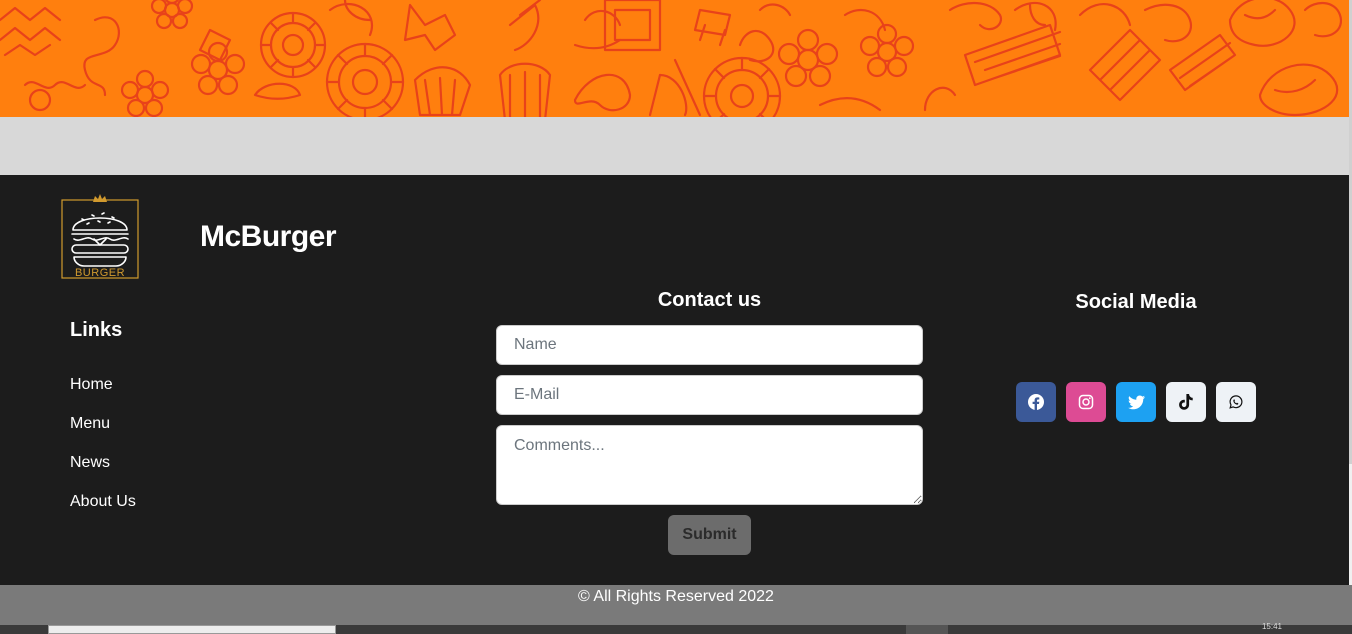 This screenshot has height=634, width=1352. I want to click on email-field, so click(709, 395).